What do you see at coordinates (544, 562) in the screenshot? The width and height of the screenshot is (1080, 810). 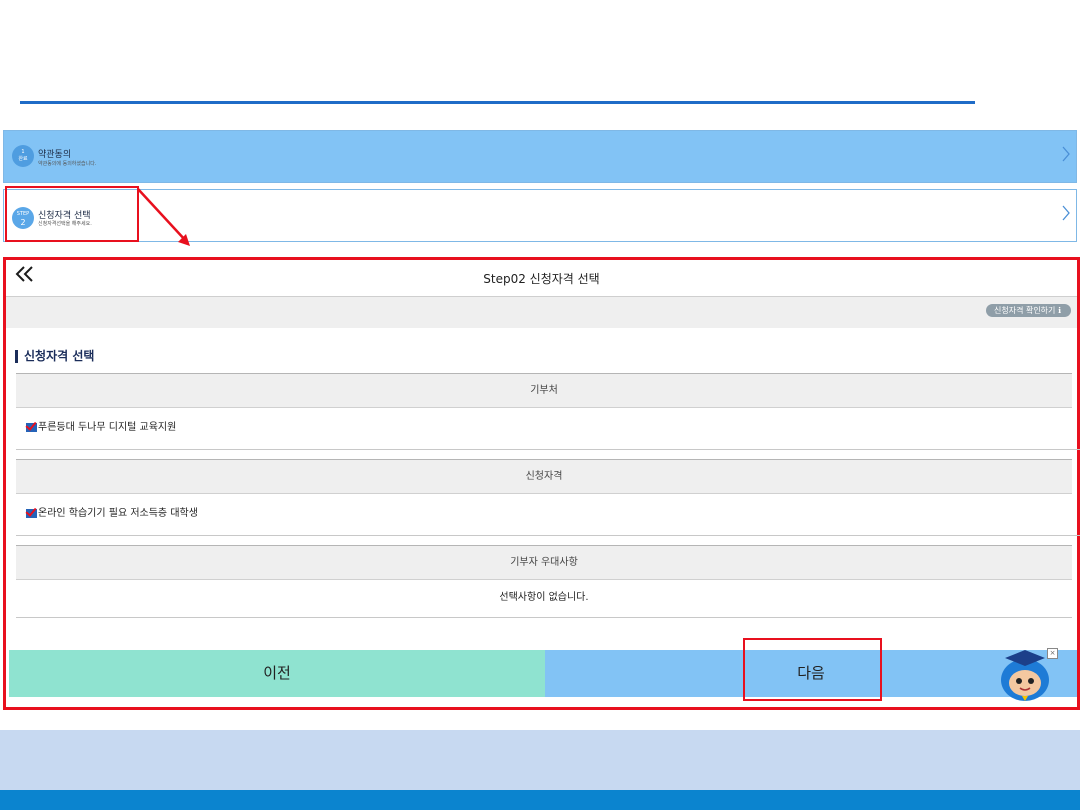 I see `preference-header: 기부자 우대사항` at bounding box center [544, 562].